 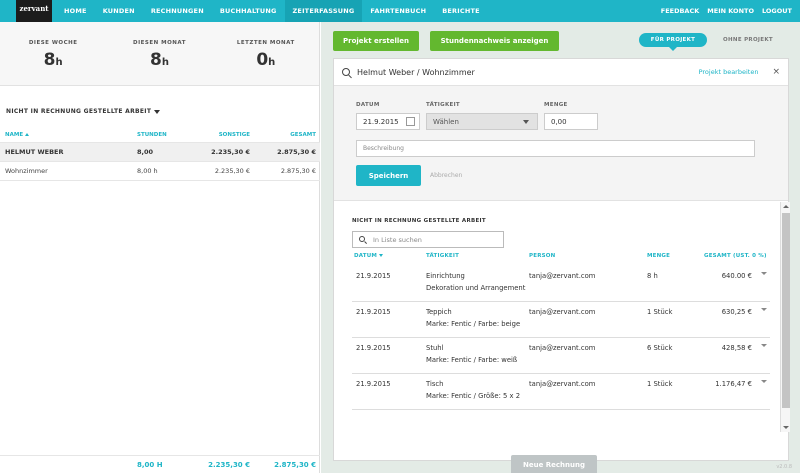 I want to click on stat-last-month: LETZTEN MONAT 0h, so click(x=266, y=53).